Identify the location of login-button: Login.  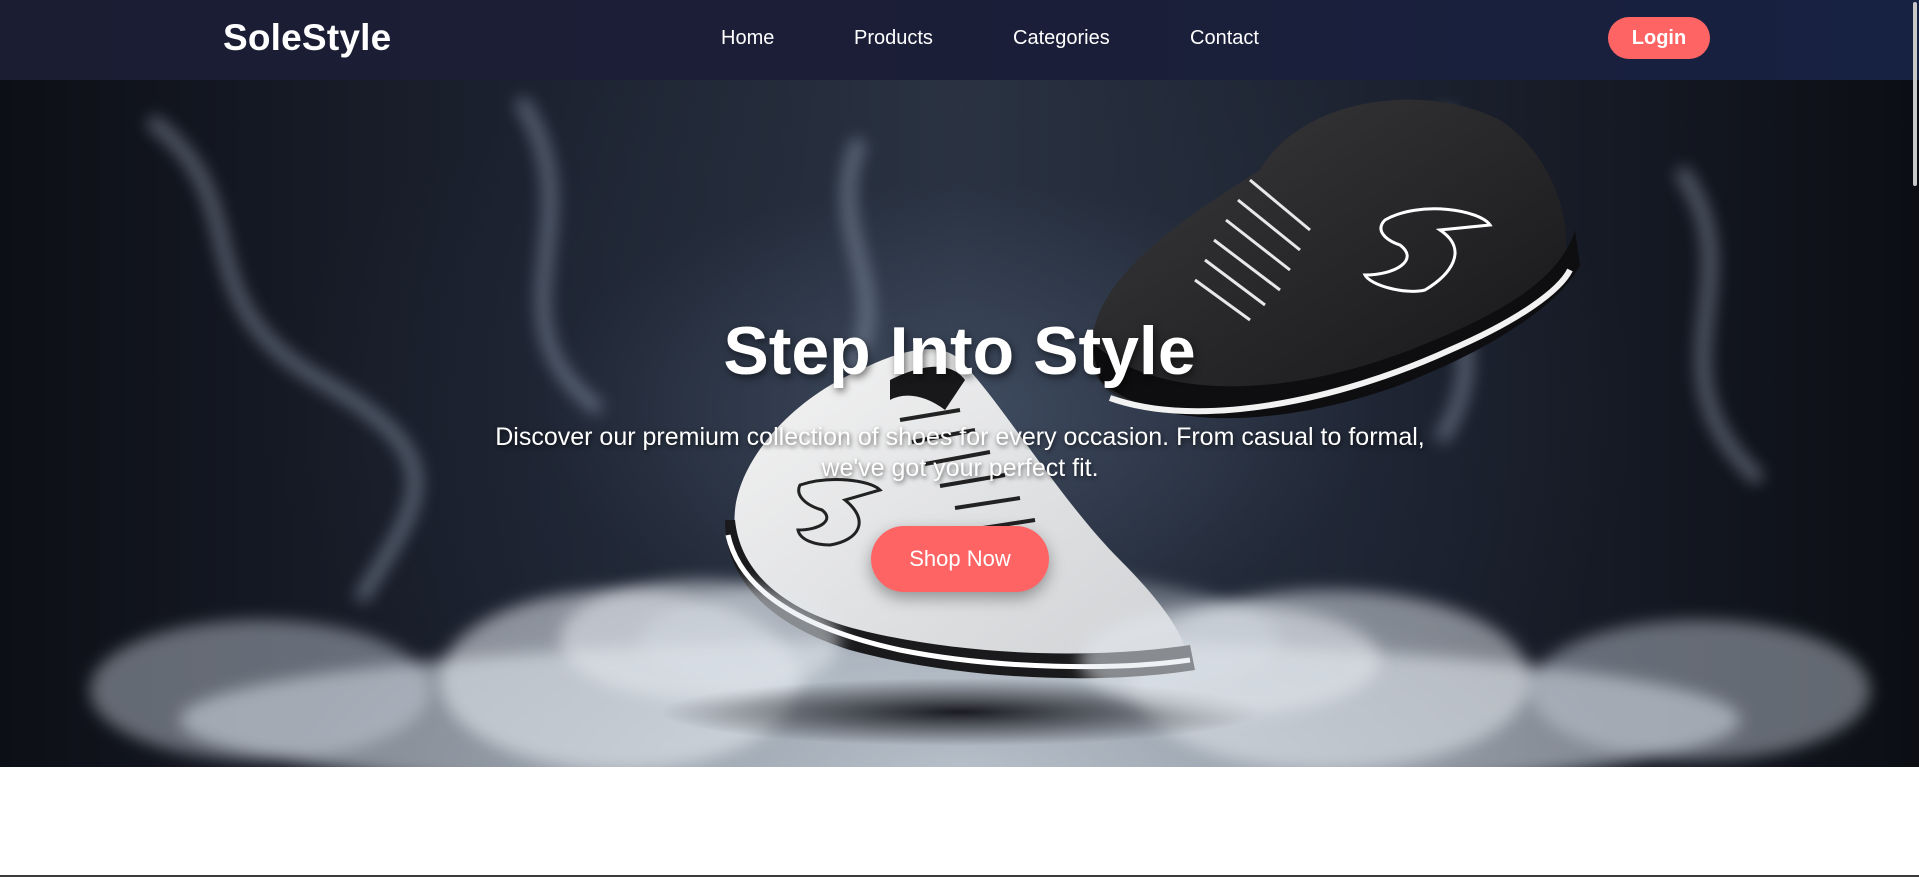
(1659, 38).